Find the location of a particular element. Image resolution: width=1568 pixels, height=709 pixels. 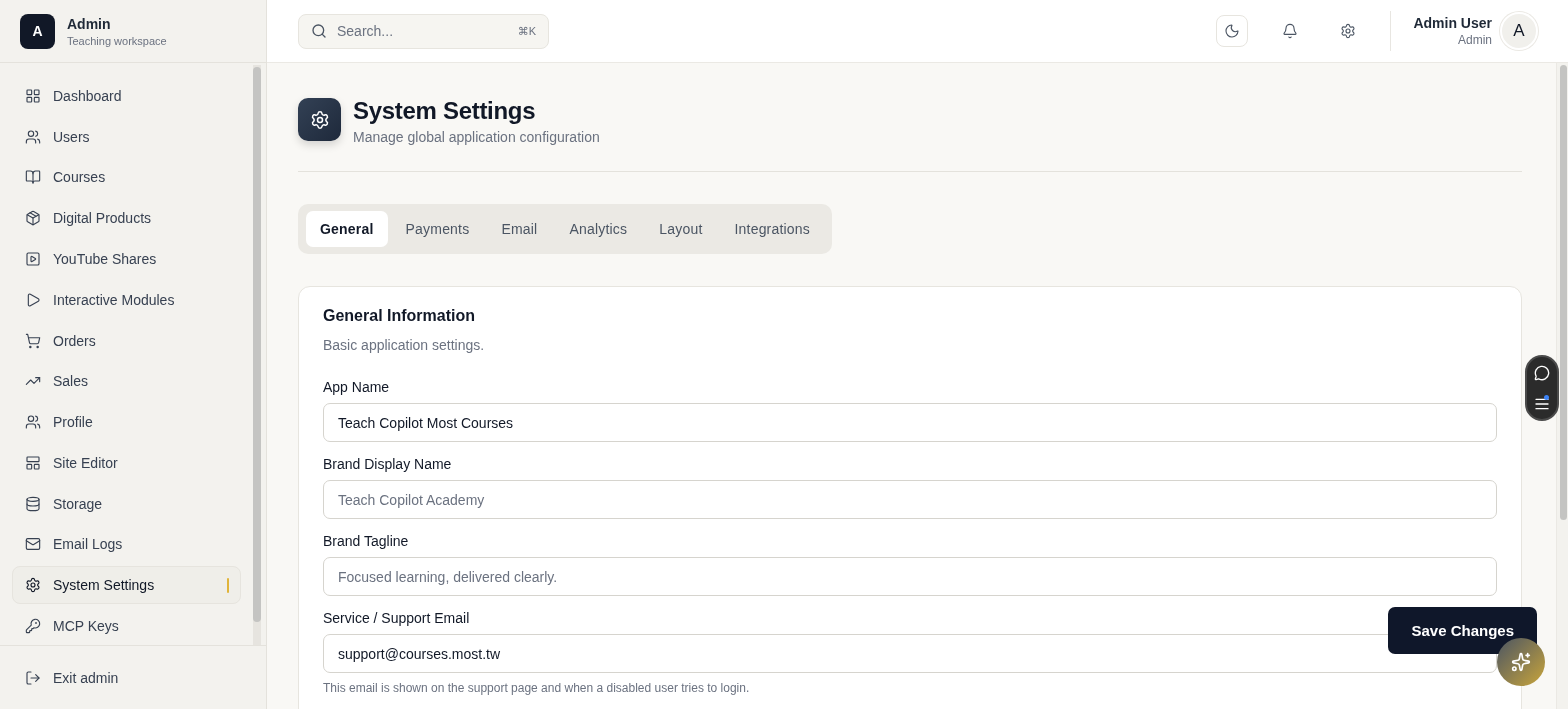

sidebar-item: Storage is located at coordinates (126, 503).